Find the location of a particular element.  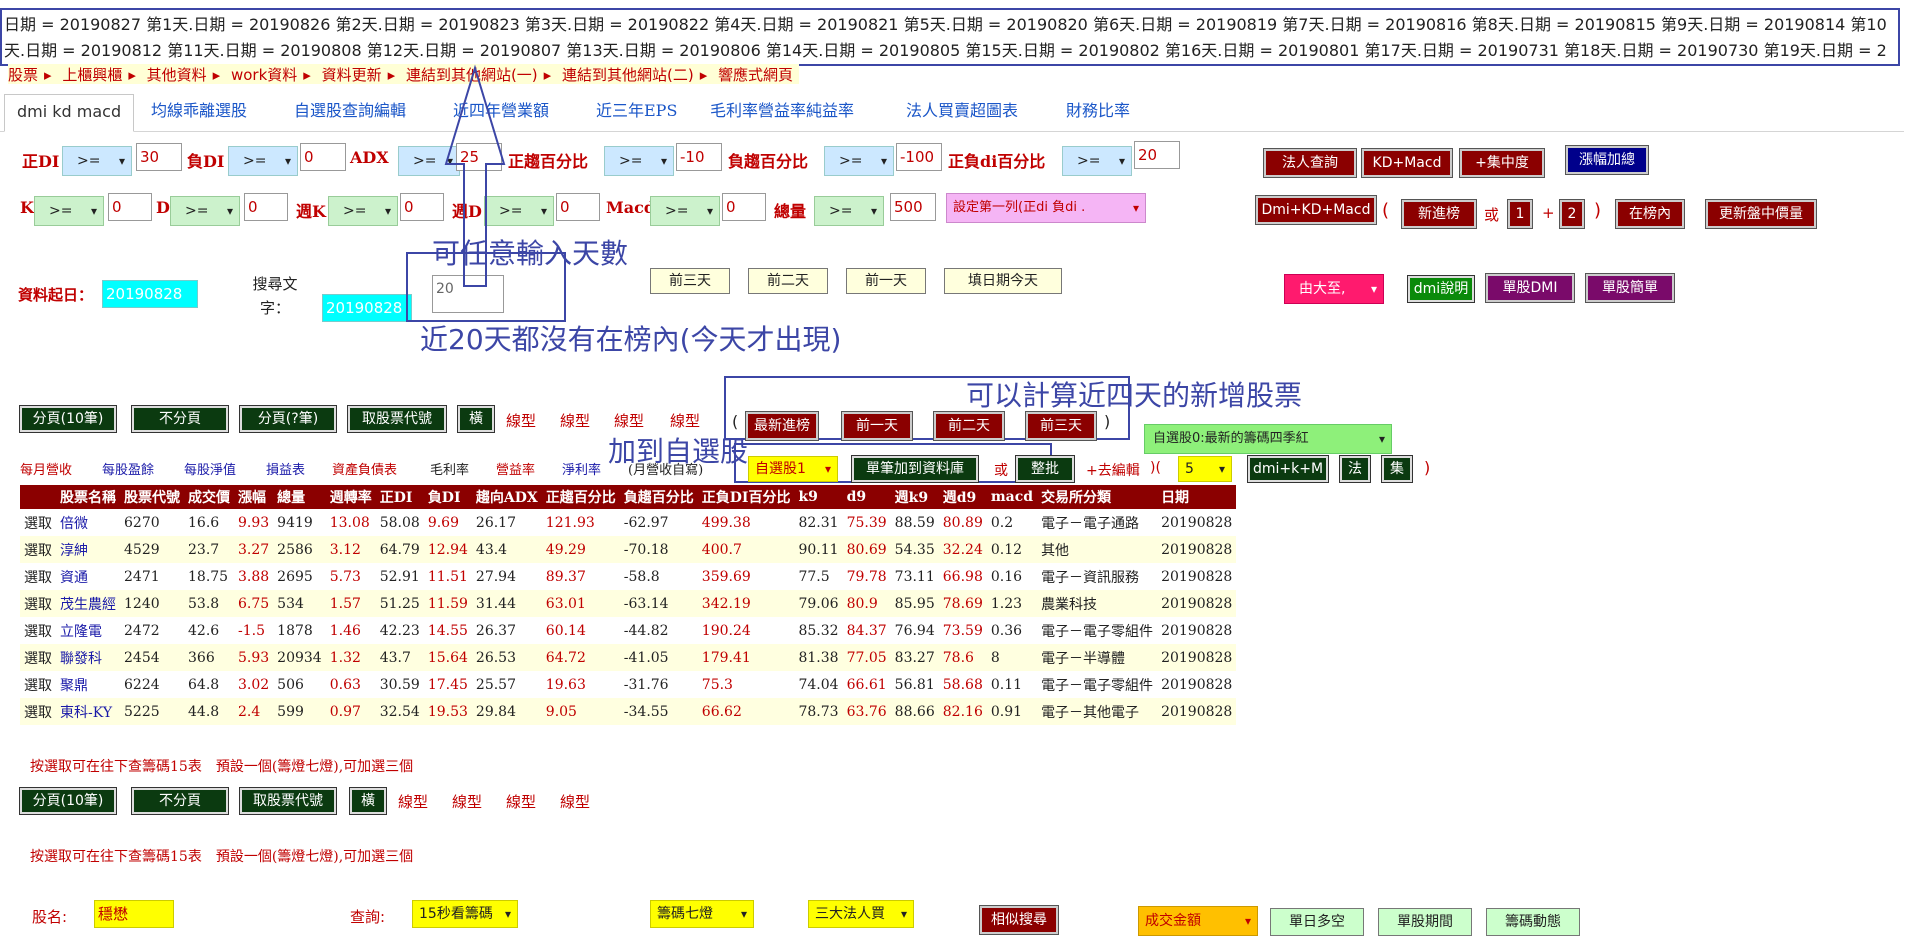

link-net-margin: 淨利率 is located at coordinates (581, 468).